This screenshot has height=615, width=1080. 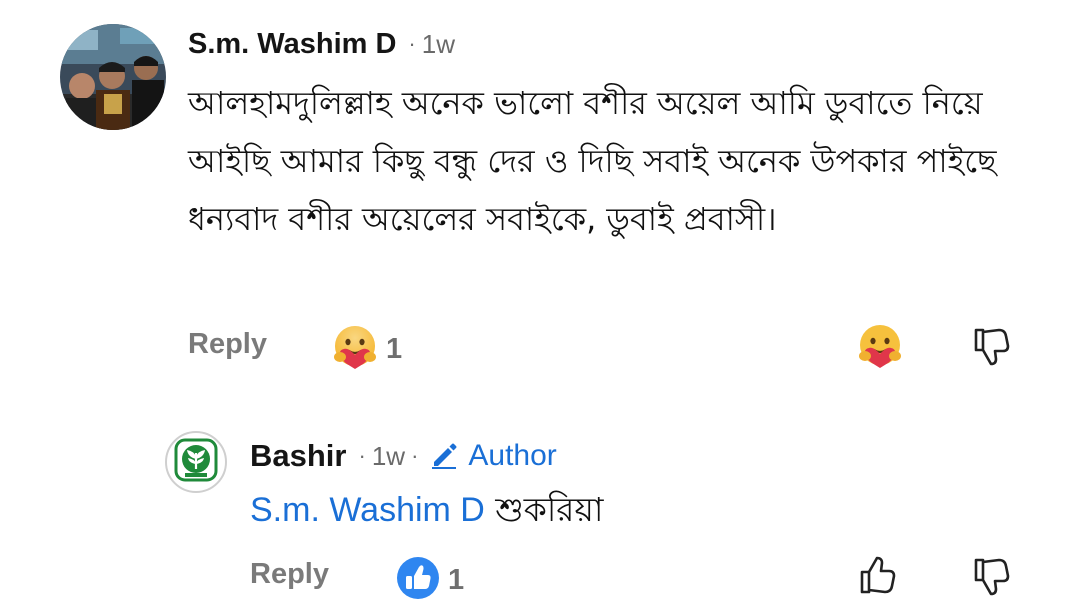 I want to click on like-button, so click(x=876, y=578).